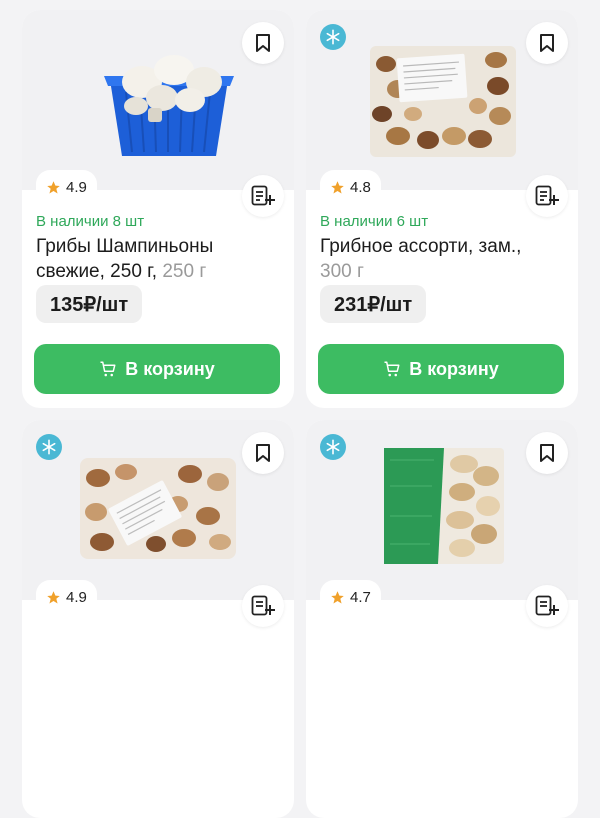 Image resolution: width=600 pixels, height=818 pixels. What do you see at coordinates (342, 271) in the screenshot?
I see `product-weight: 300 г` at bounding box center [342, 271].